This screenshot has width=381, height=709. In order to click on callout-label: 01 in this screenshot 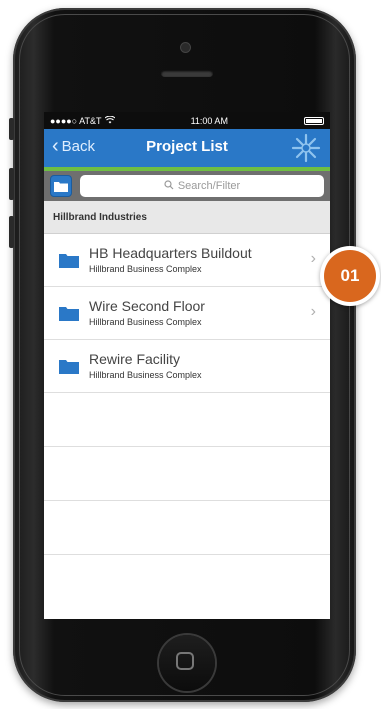, I will do `click(350, 276)`.